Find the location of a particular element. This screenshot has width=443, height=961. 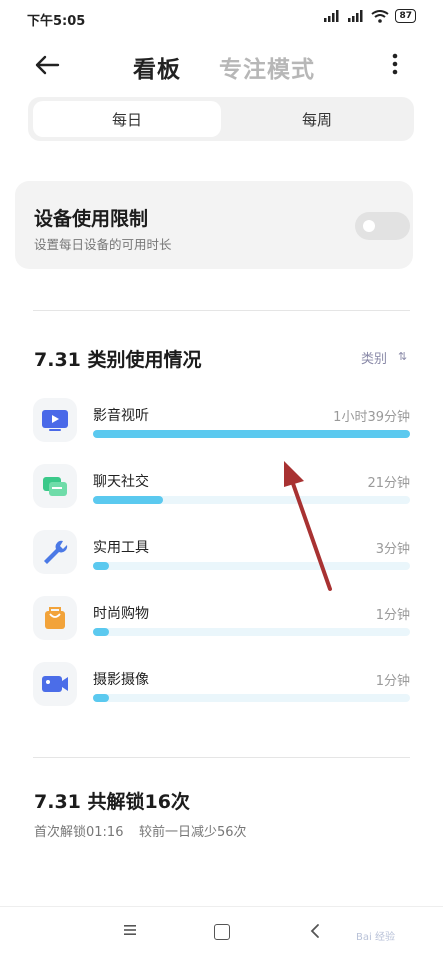

device-limit-toggle is located at coordinates (382, 226).